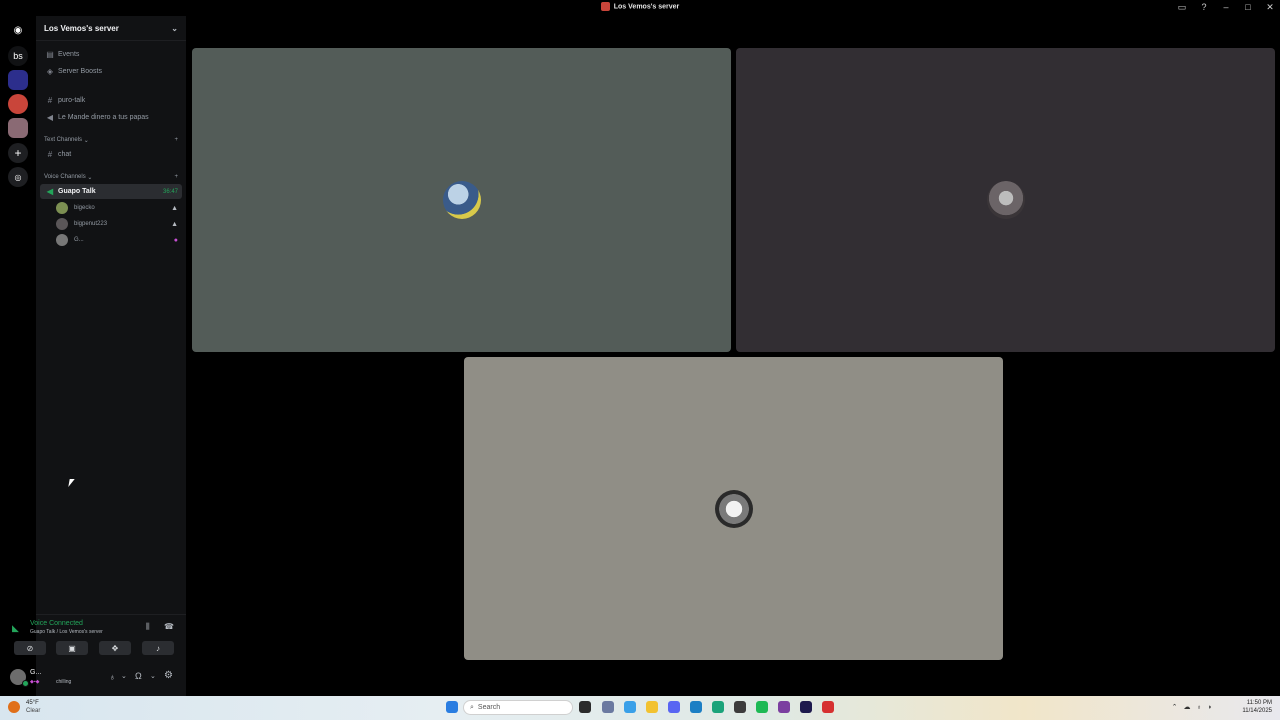 The width and height of the screenshot is (1280, 720). I want to click on soundboard-button: ♪, so click(158, 648).